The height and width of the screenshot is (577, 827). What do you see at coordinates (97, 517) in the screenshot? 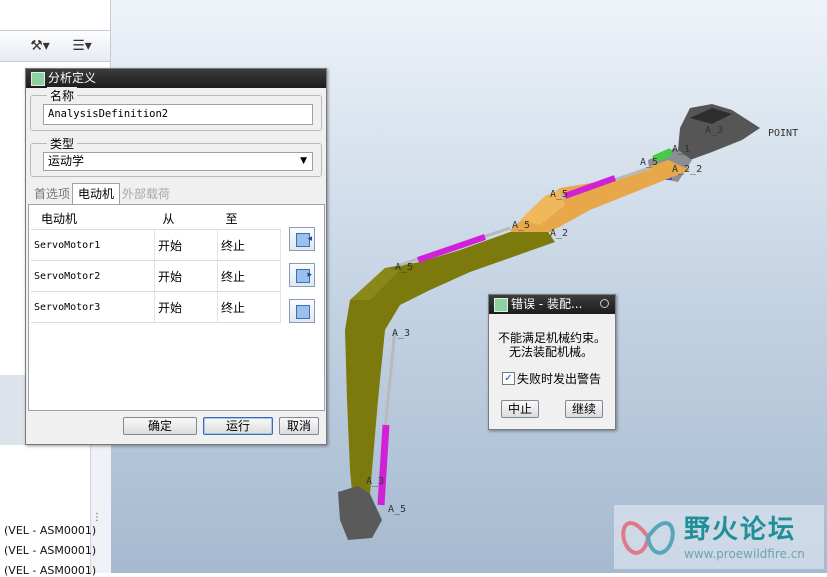
I see `splitter-handle: ⋮` at bounding box center [97, 517].